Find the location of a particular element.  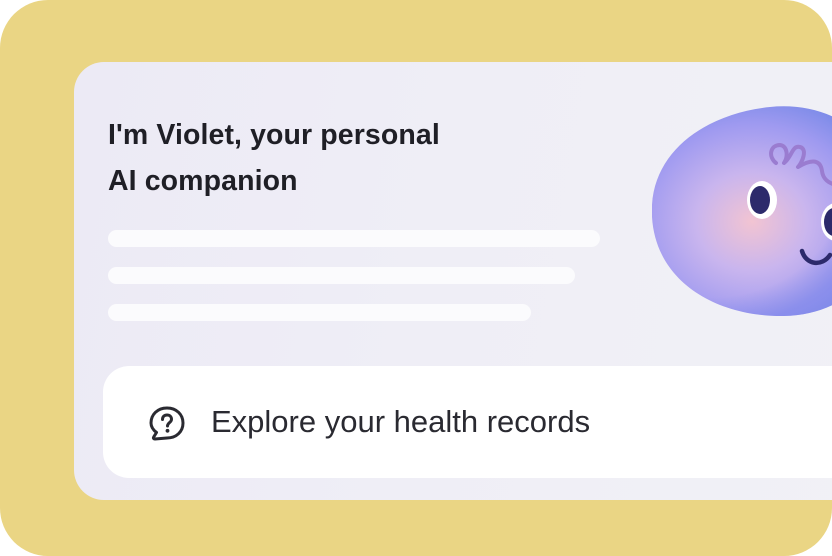

intro-title-line-1: I'm Violet, your personal is located at coordinates (274, 135).